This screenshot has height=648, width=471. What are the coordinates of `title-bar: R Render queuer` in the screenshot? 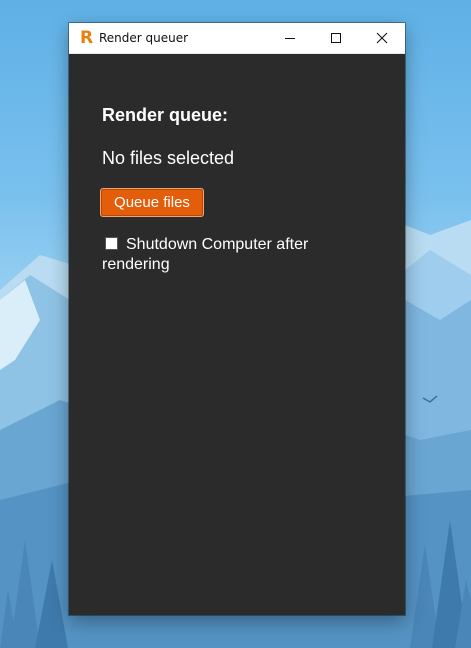 It's located at (237, 38).